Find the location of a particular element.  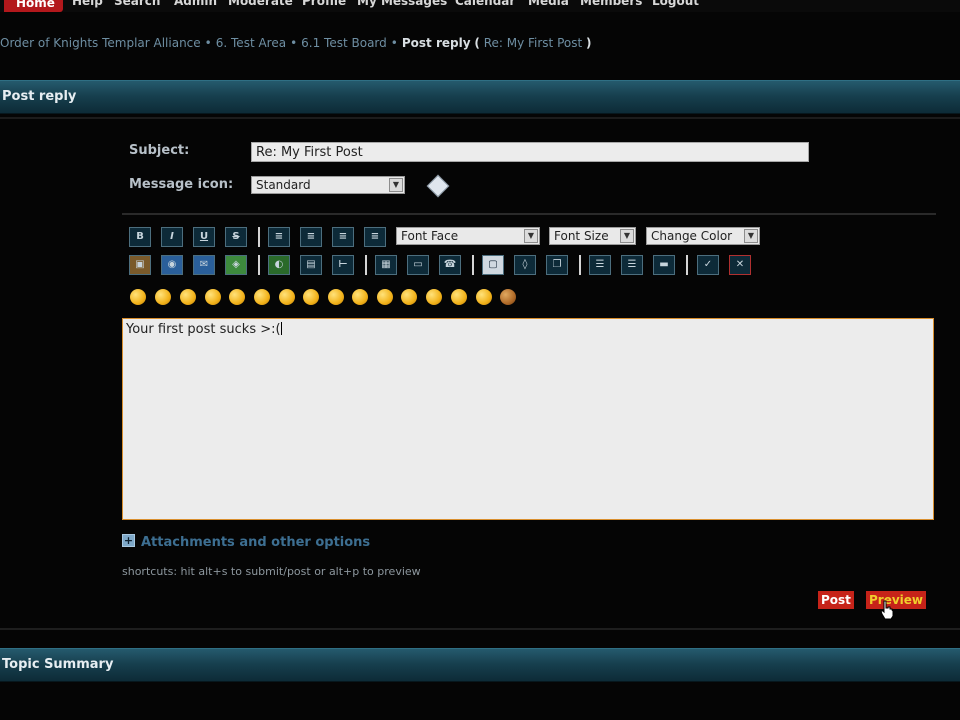

change-color-select: Change Color ▼ is located at coordinates (703, 236).